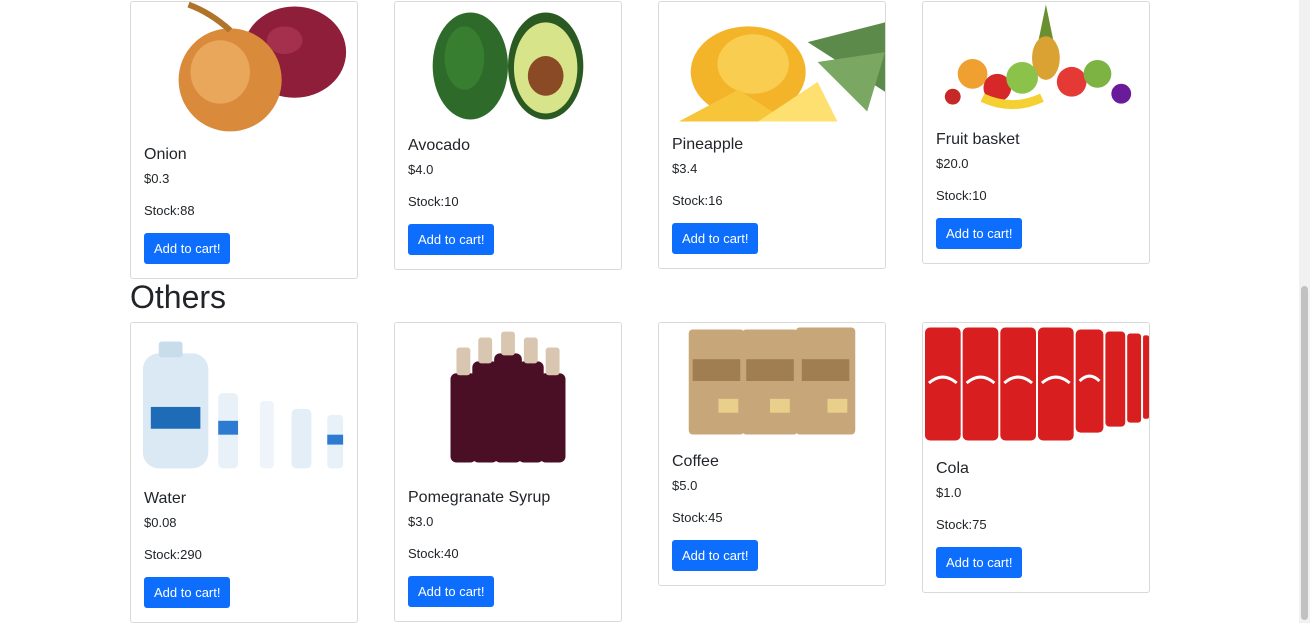 Image resolution: width=1310 pixels, height=623 pixels. I want to click on product-name: Pomegranate Syrup, so click(479, 497).